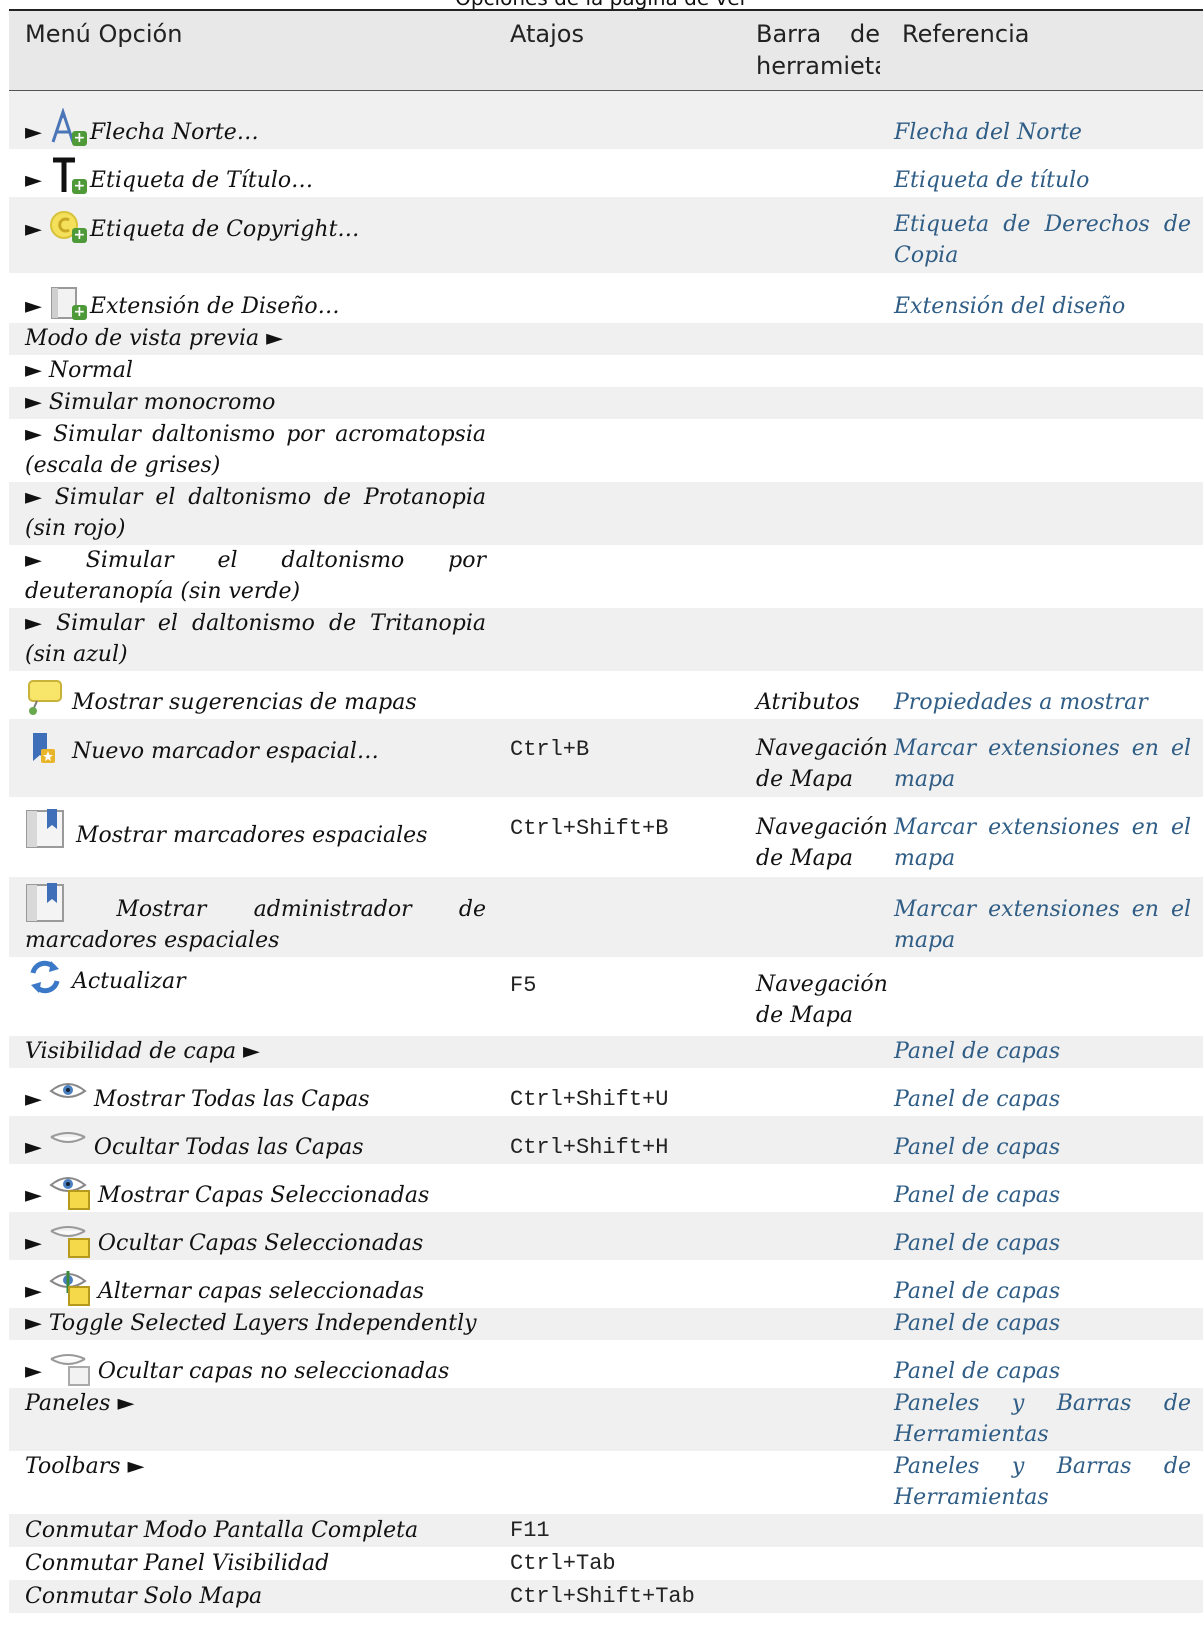 The width and height of the screenshot is (1203, 1638). What do you see at coordinates (260, 1243) in the screenshot?
I see `menu-label: Ocultar Capas Seleccionadas` at bounding box center [260, 1243].